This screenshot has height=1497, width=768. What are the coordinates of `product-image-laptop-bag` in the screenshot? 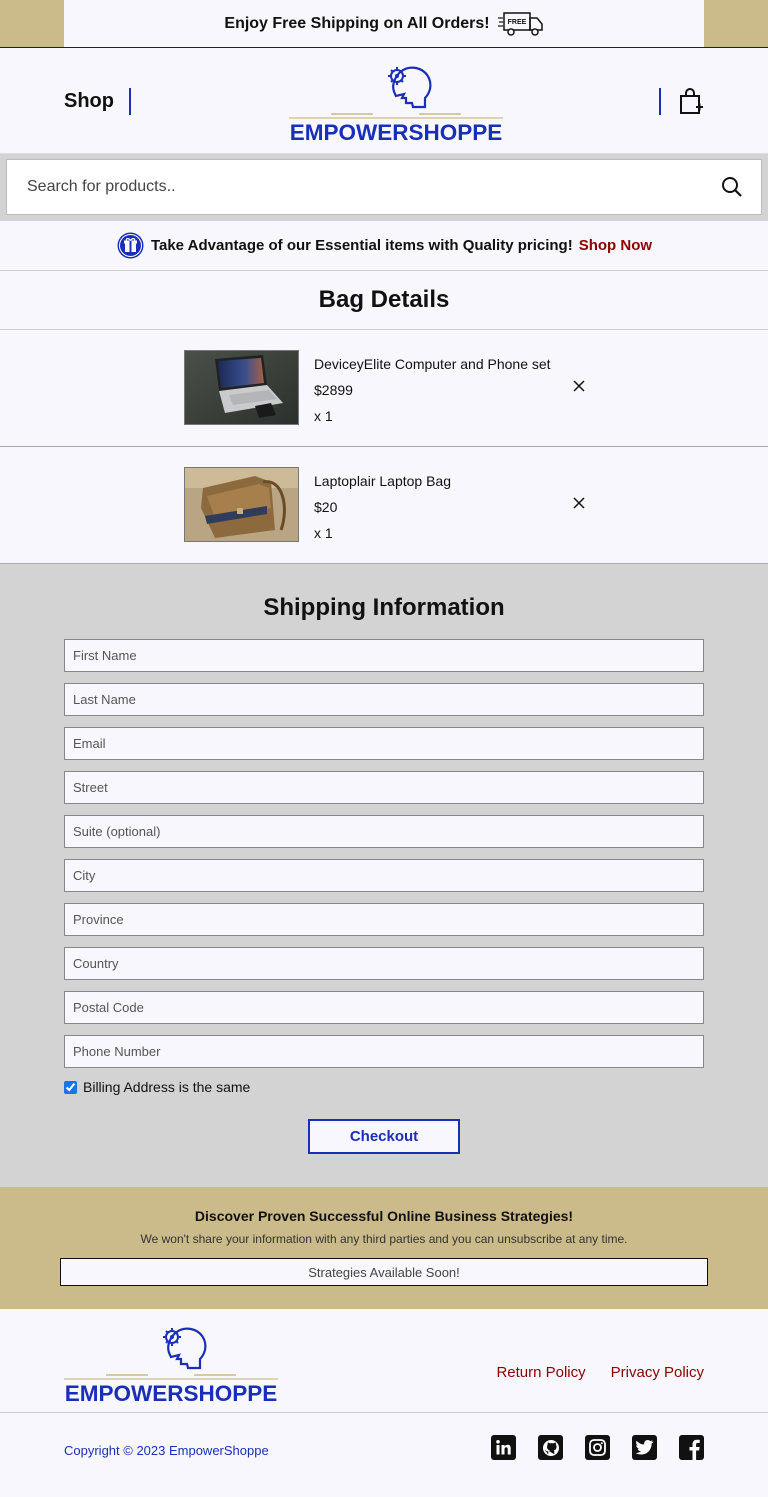 It's located at (241, 504).